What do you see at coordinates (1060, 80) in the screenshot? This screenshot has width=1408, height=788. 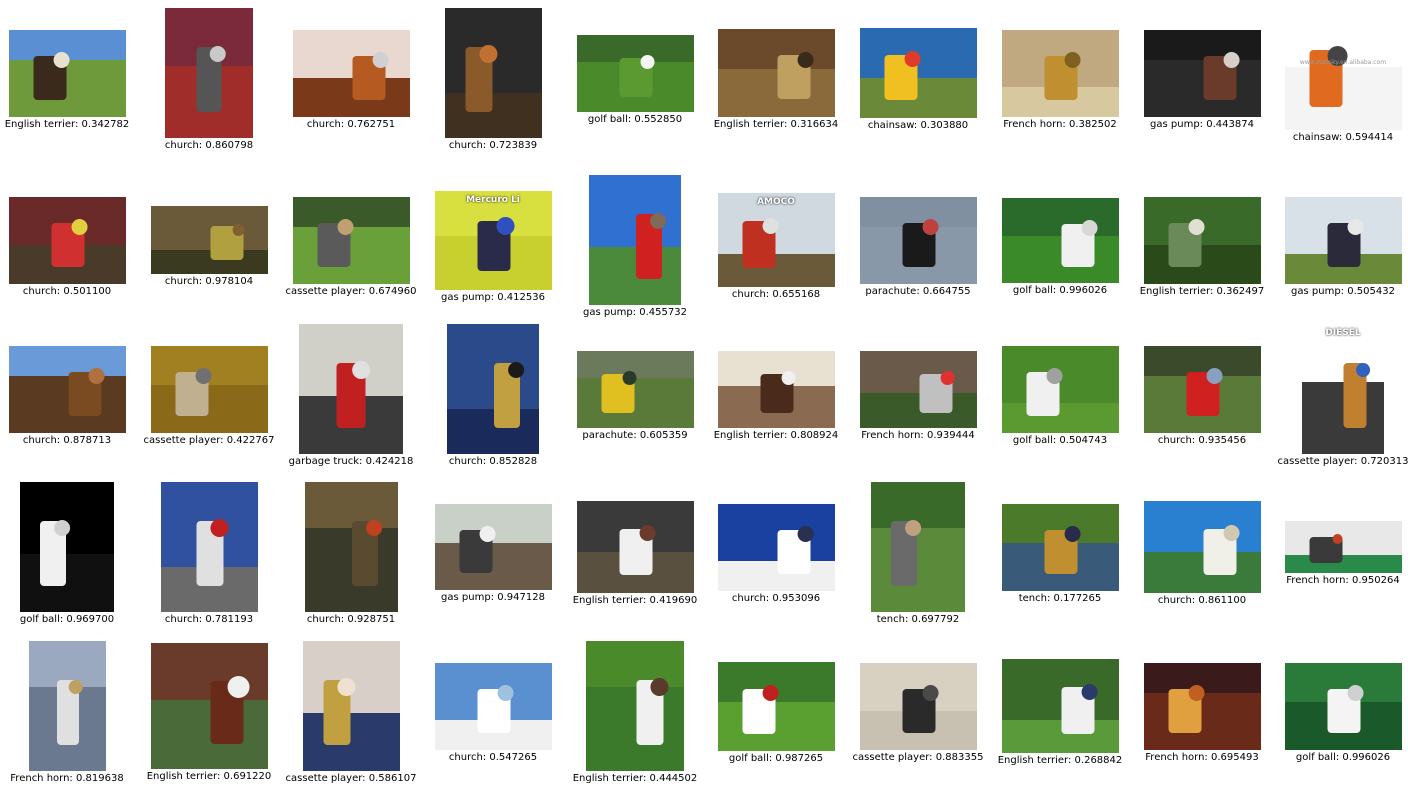 I see `grid-cell: French horn: 0.382502` at bounding box center [1060, 80].